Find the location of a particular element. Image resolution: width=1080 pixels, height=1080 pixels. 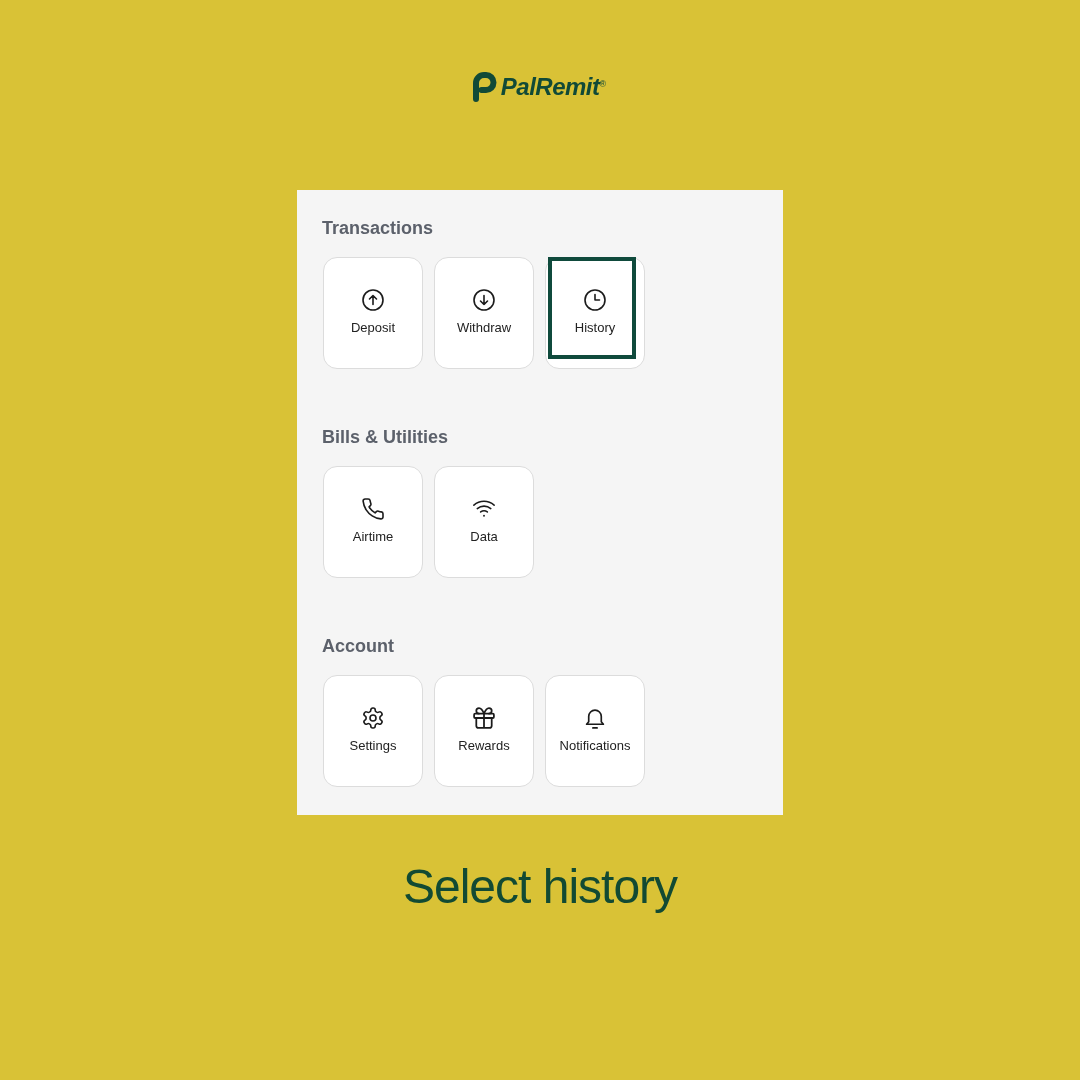

menu-tile: Airtime is located at coordinates (373, 522).